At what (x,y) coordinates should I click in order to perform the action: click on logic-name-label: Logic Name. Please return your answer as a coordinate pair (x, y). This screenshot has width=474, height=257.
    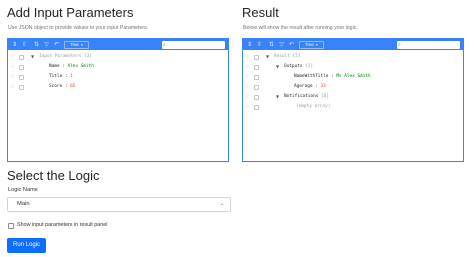
    Looking at the image, I should click on (23, 190).